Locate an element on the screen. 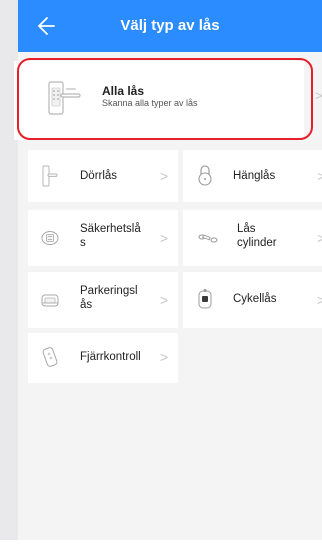 The width and height of the screenshot is (322, 551). tile-label: Hänglås is located at coordinates (254, 176).